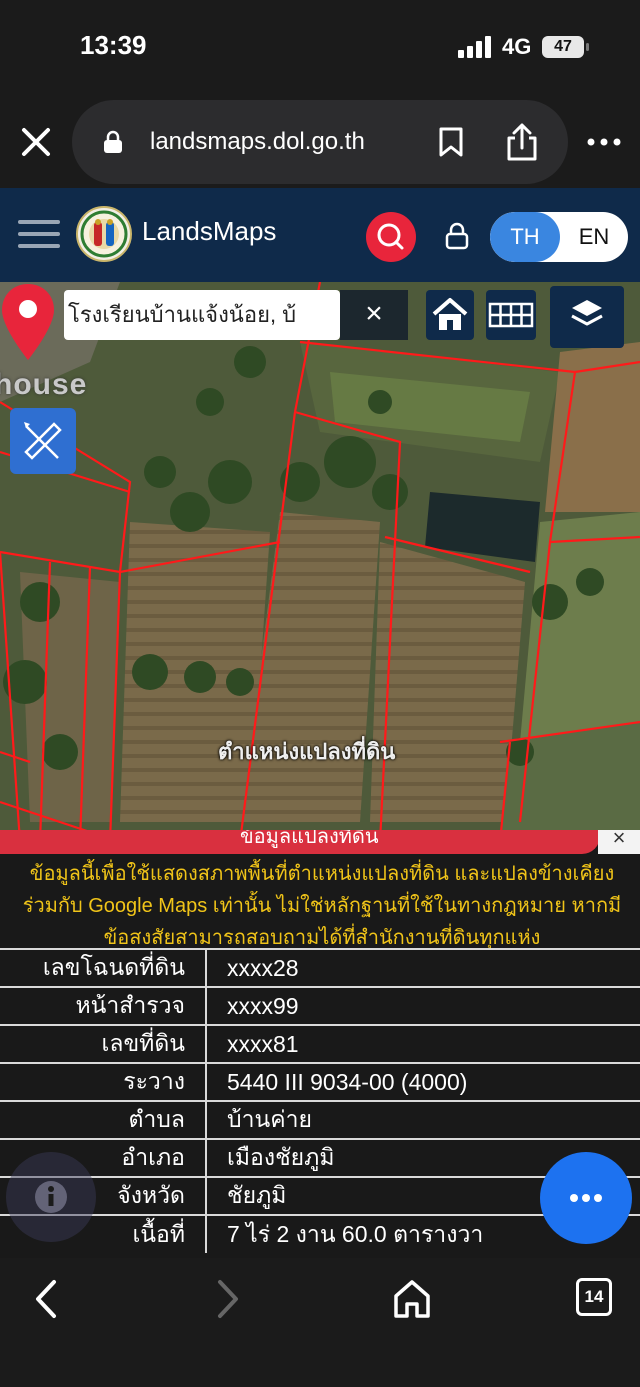 The image size is (640, 1387). I want to click on row-label: หน้าสำรวจ, so click(103, 1005).